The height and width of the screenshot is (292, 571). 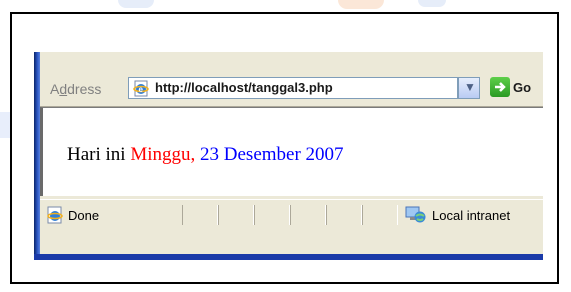 I want to click on go-button, so click(x=500, y=87).